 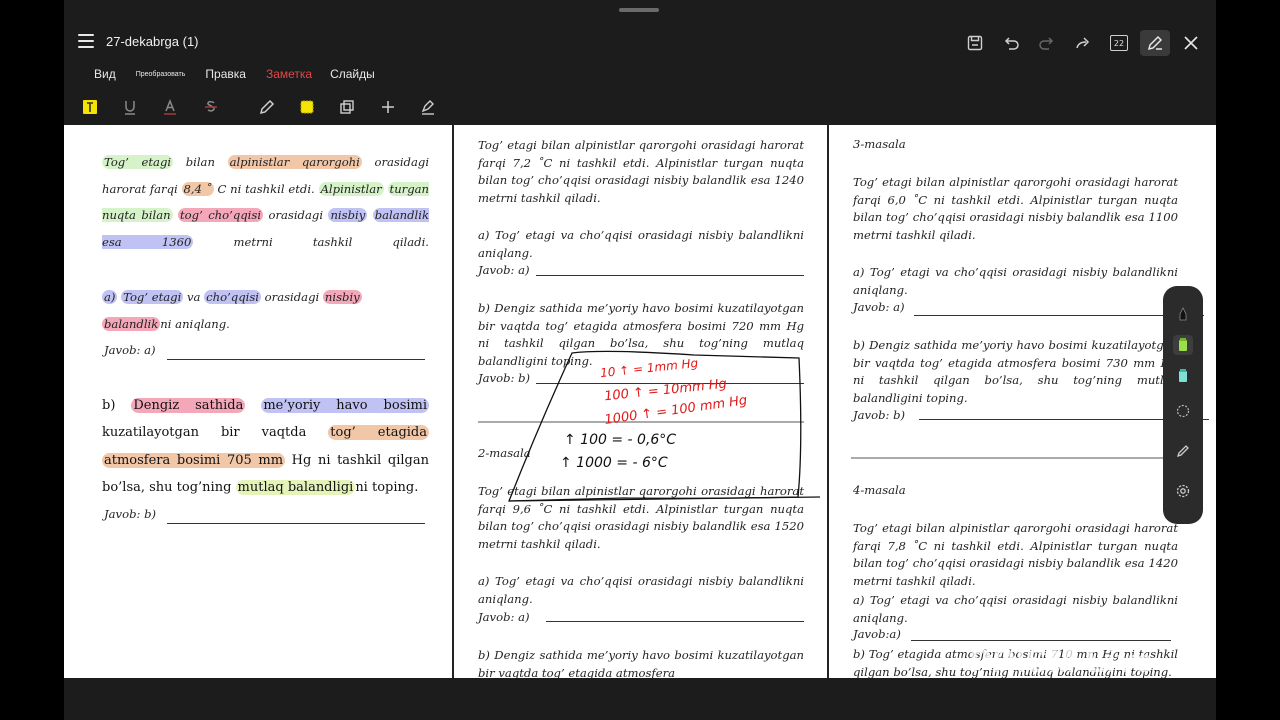 What do you see at coordinates (200, 162) in the screenshot?
I see `text: bilan` at bounding box center [200, 162].